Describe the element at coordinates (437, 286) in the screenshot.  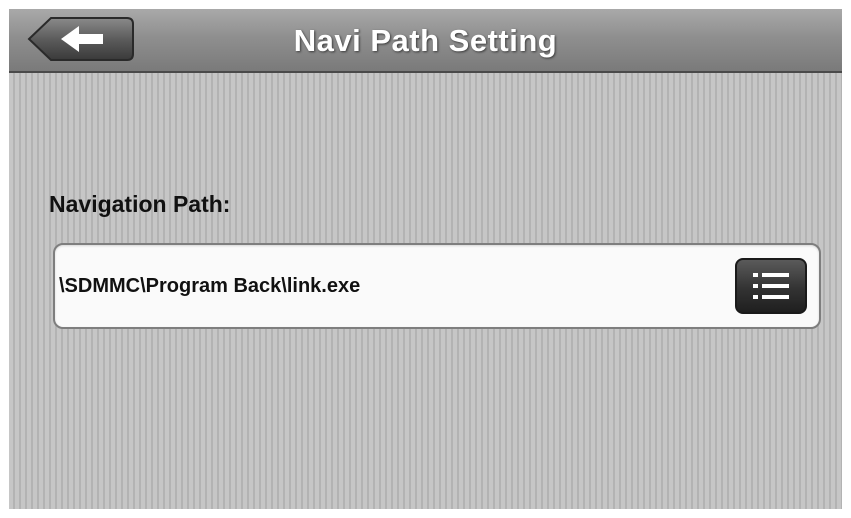
I see `navigation-path-field: \SDMMC\Program Back\link.exe` at that location.